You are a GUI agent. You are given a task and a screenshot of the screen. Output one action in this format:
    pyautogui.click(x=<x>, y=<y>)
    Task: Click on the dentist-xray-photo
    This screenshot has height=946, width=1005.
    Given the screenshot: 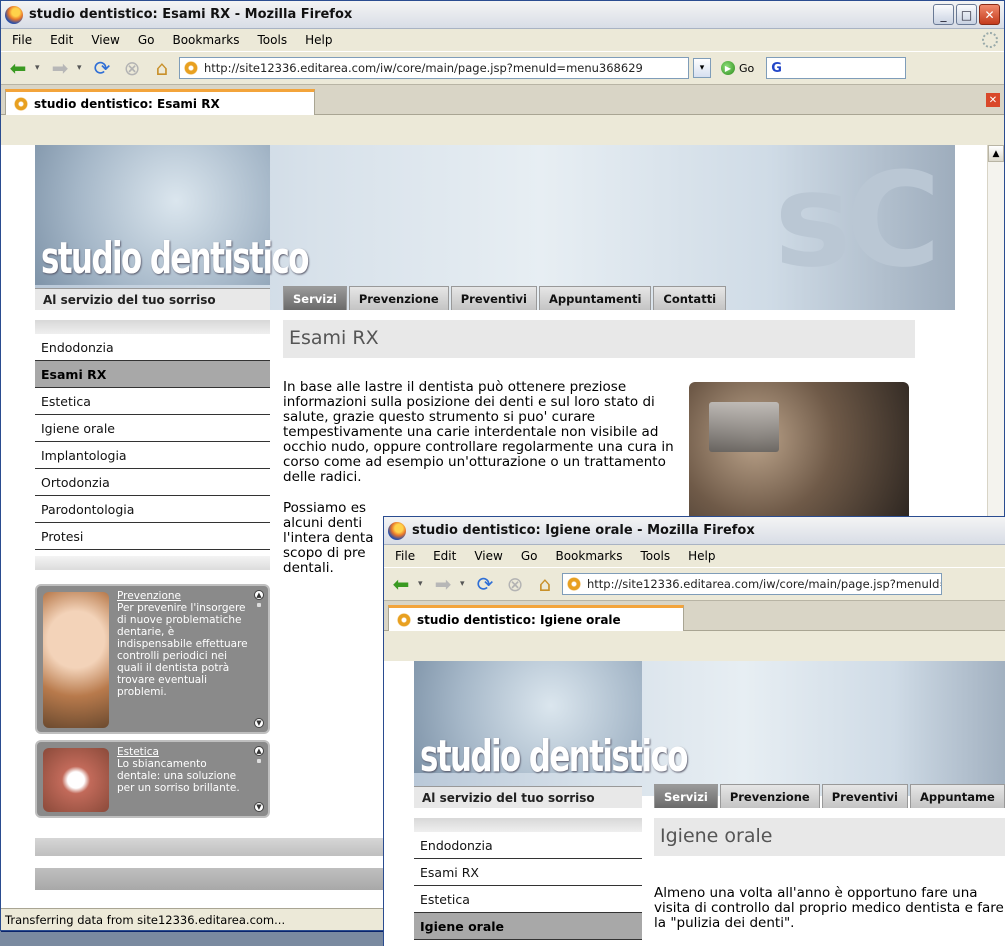 What is the action you would take?
    pyautogui.click(x=799, y=452)
    